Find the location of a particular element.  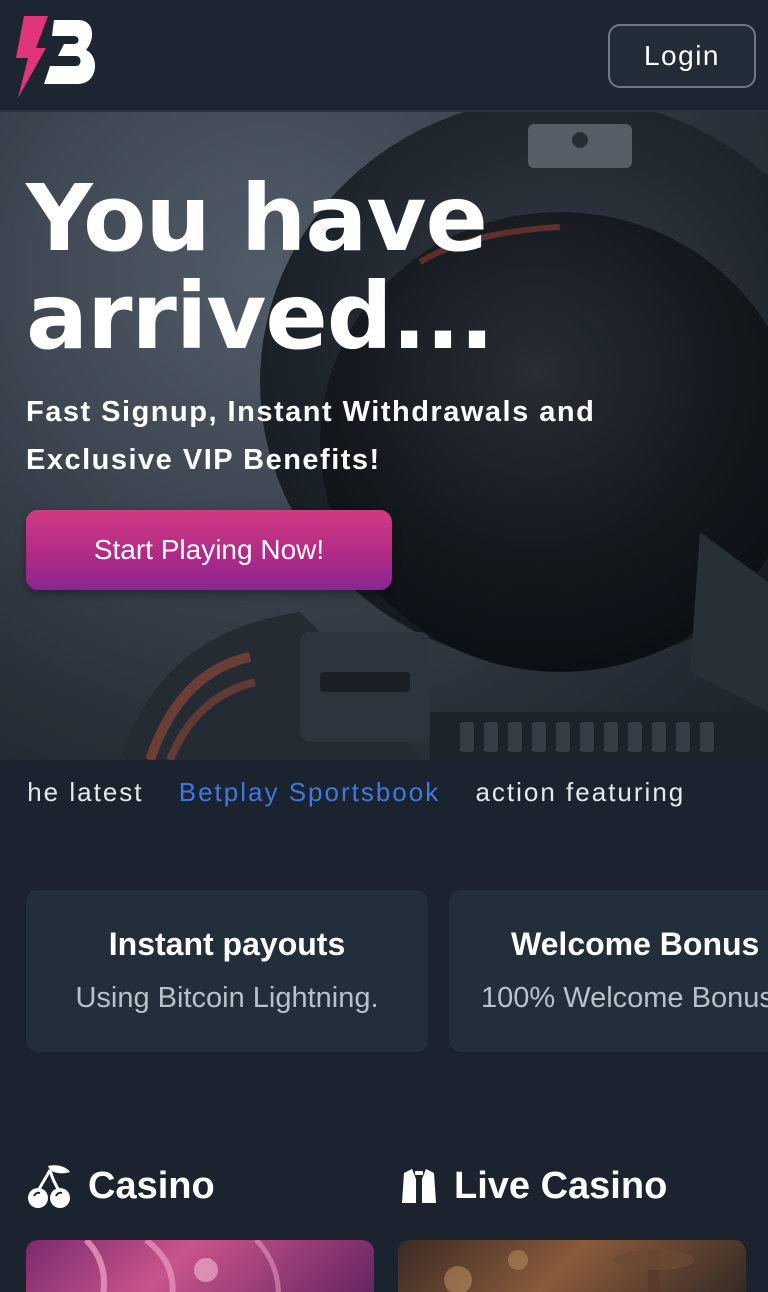

section-casino: Casino is located at coordinates (120, 1186).